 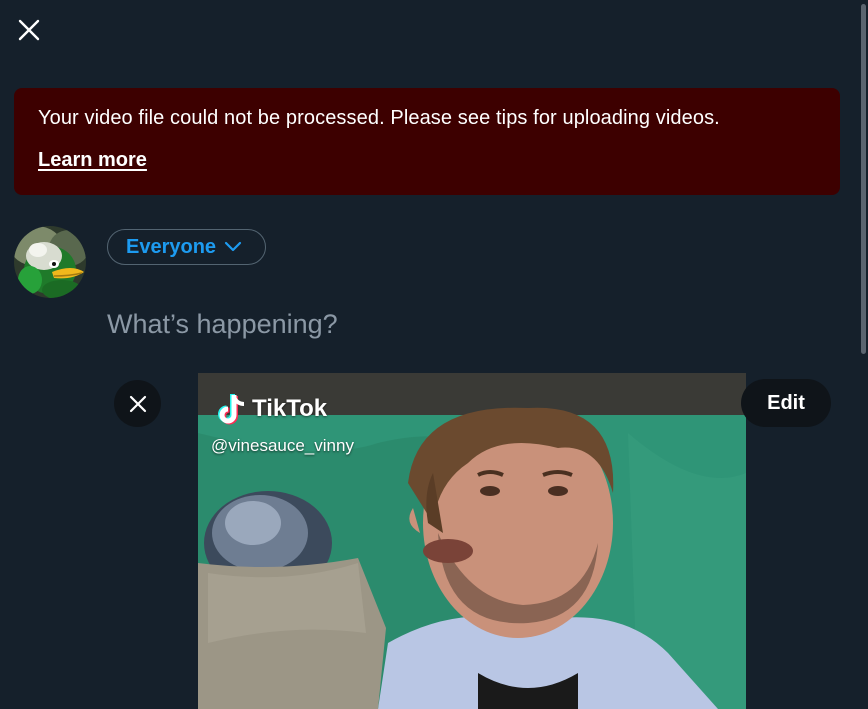 I want to click on scrollbar, so click(x=863, y=354).